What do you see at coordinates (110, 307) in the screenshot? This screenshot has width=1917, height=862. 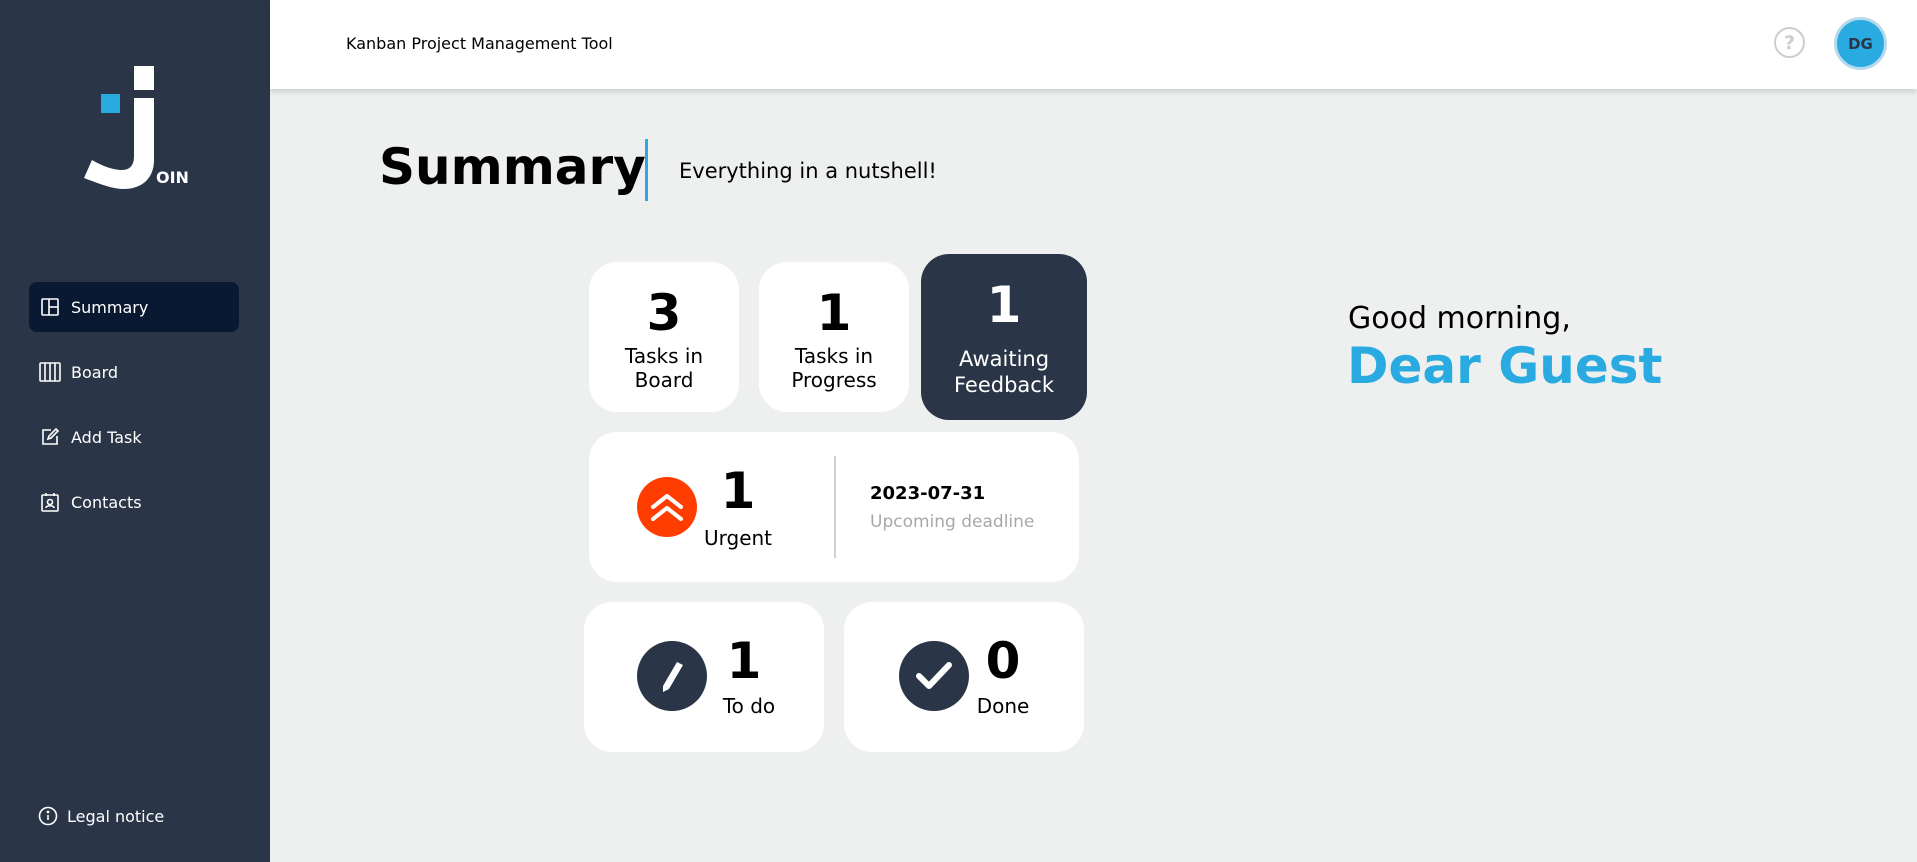 I see `sidebar-item-label: Summary` at bounding box center [110, 307].